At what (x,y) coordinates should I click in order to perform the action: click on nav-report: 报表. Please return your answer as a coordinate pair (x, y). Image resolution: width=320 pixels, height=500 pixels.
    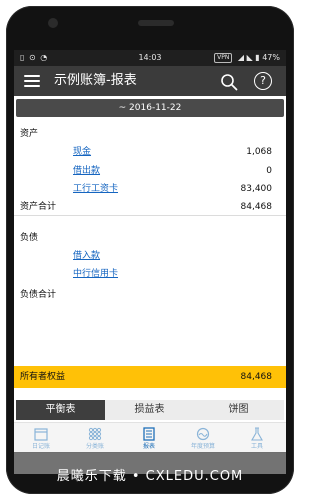
    Looking at the image, I should click on (149, 438).